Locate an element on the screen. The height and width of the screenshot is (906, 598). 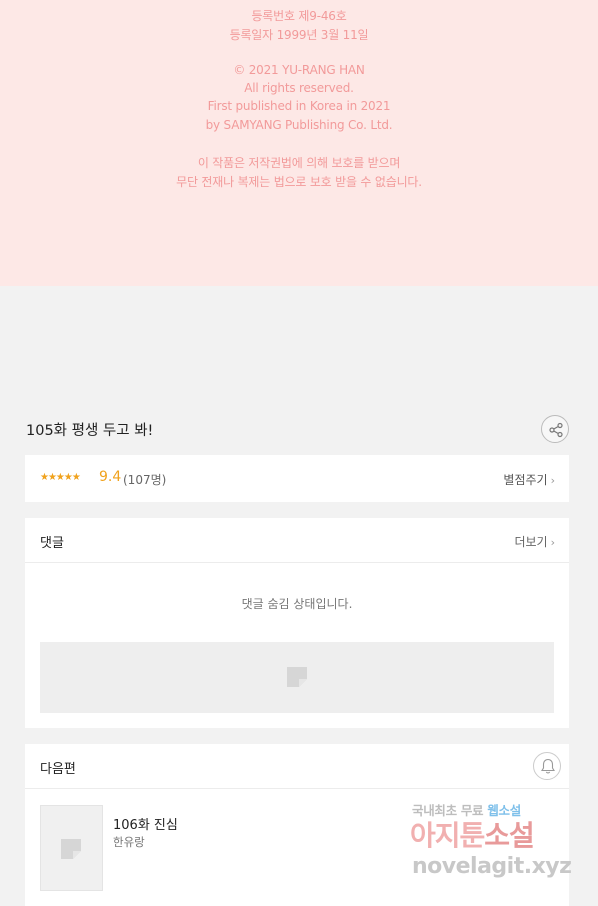
next-episode-author: 한유랑 is located at coordinates (129, 842).